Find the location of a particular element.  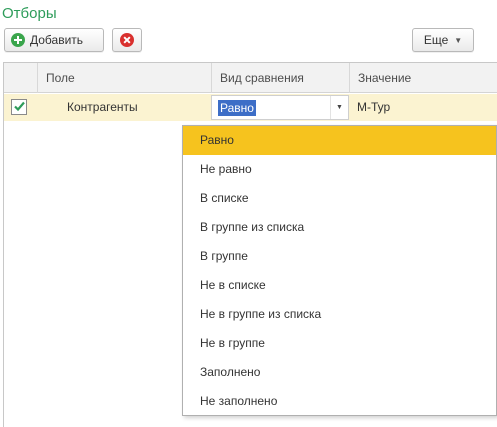

add-button: Добавить is located at coordinates (54, 40).